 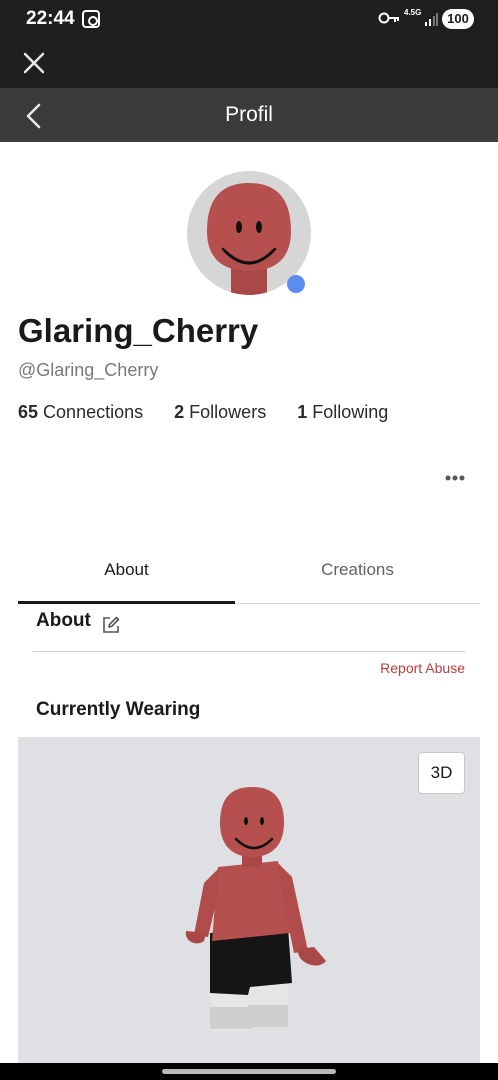 I want to click on 3d-view-button: 3D, so click(x=441, y=773).